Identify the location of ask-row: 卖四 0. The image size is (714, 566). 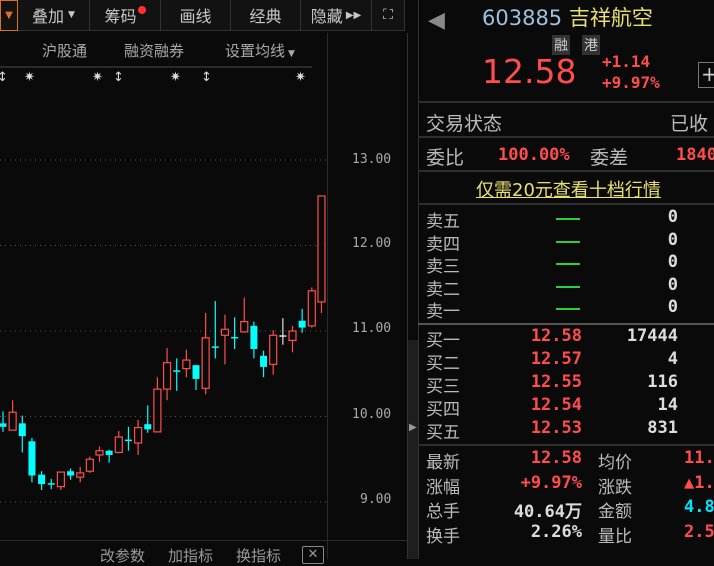
(570, 242).